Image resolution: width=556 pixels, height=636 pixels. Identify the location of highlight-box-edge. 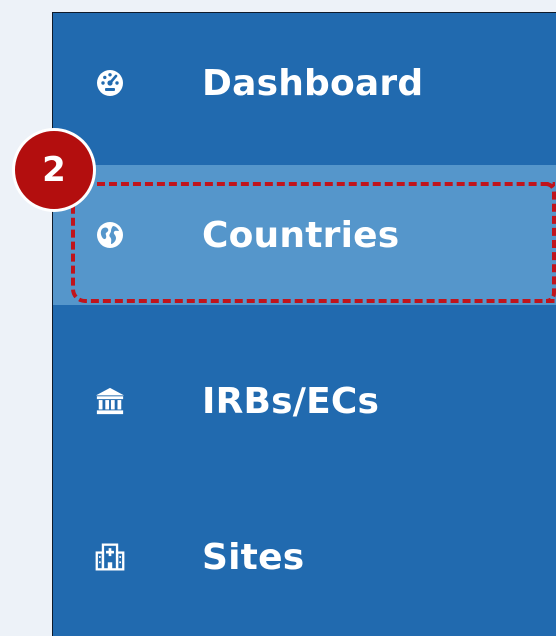
(551, 242).